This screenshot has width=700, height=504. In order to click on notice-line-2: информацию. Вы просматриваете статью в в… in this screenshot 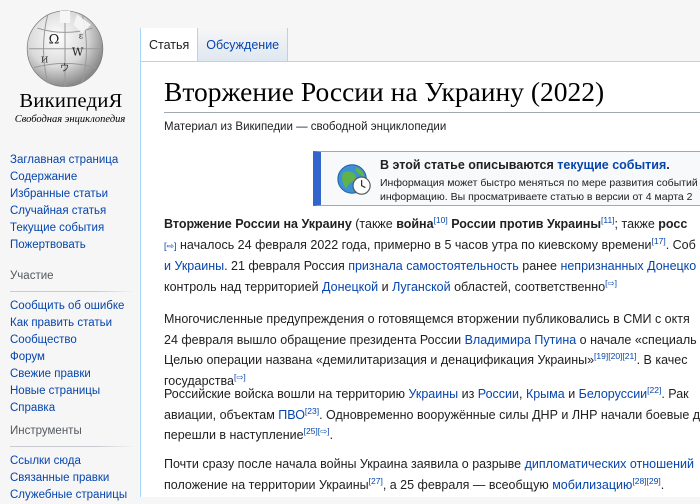, I will do `click(536, 197)`.